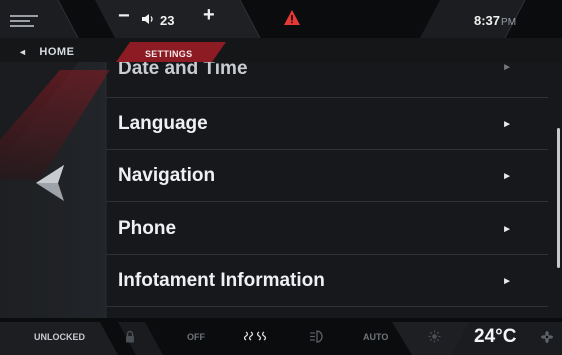 This screenshot has width=562, height=355. I want to click on menu-icon, so click(24, 21).